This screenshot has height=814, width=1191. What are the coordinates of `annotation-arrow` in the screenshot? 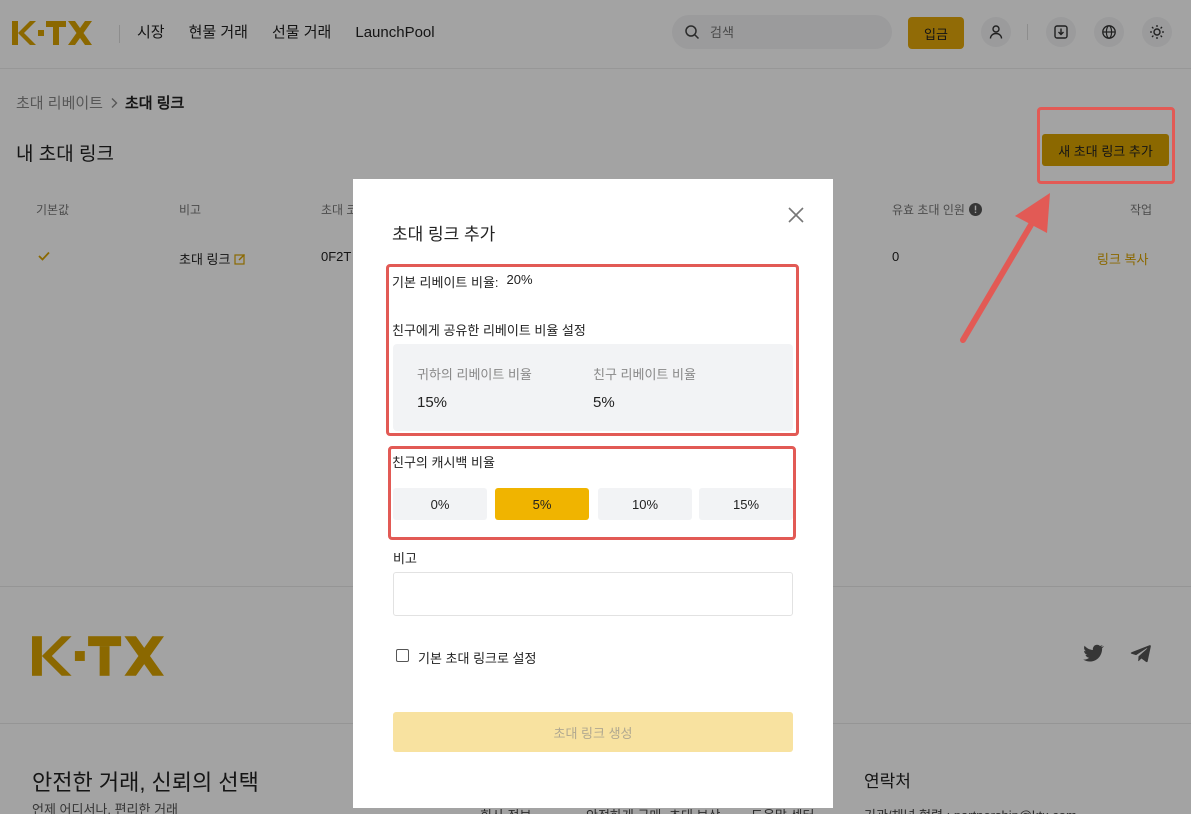 It's located at (1005, 268).